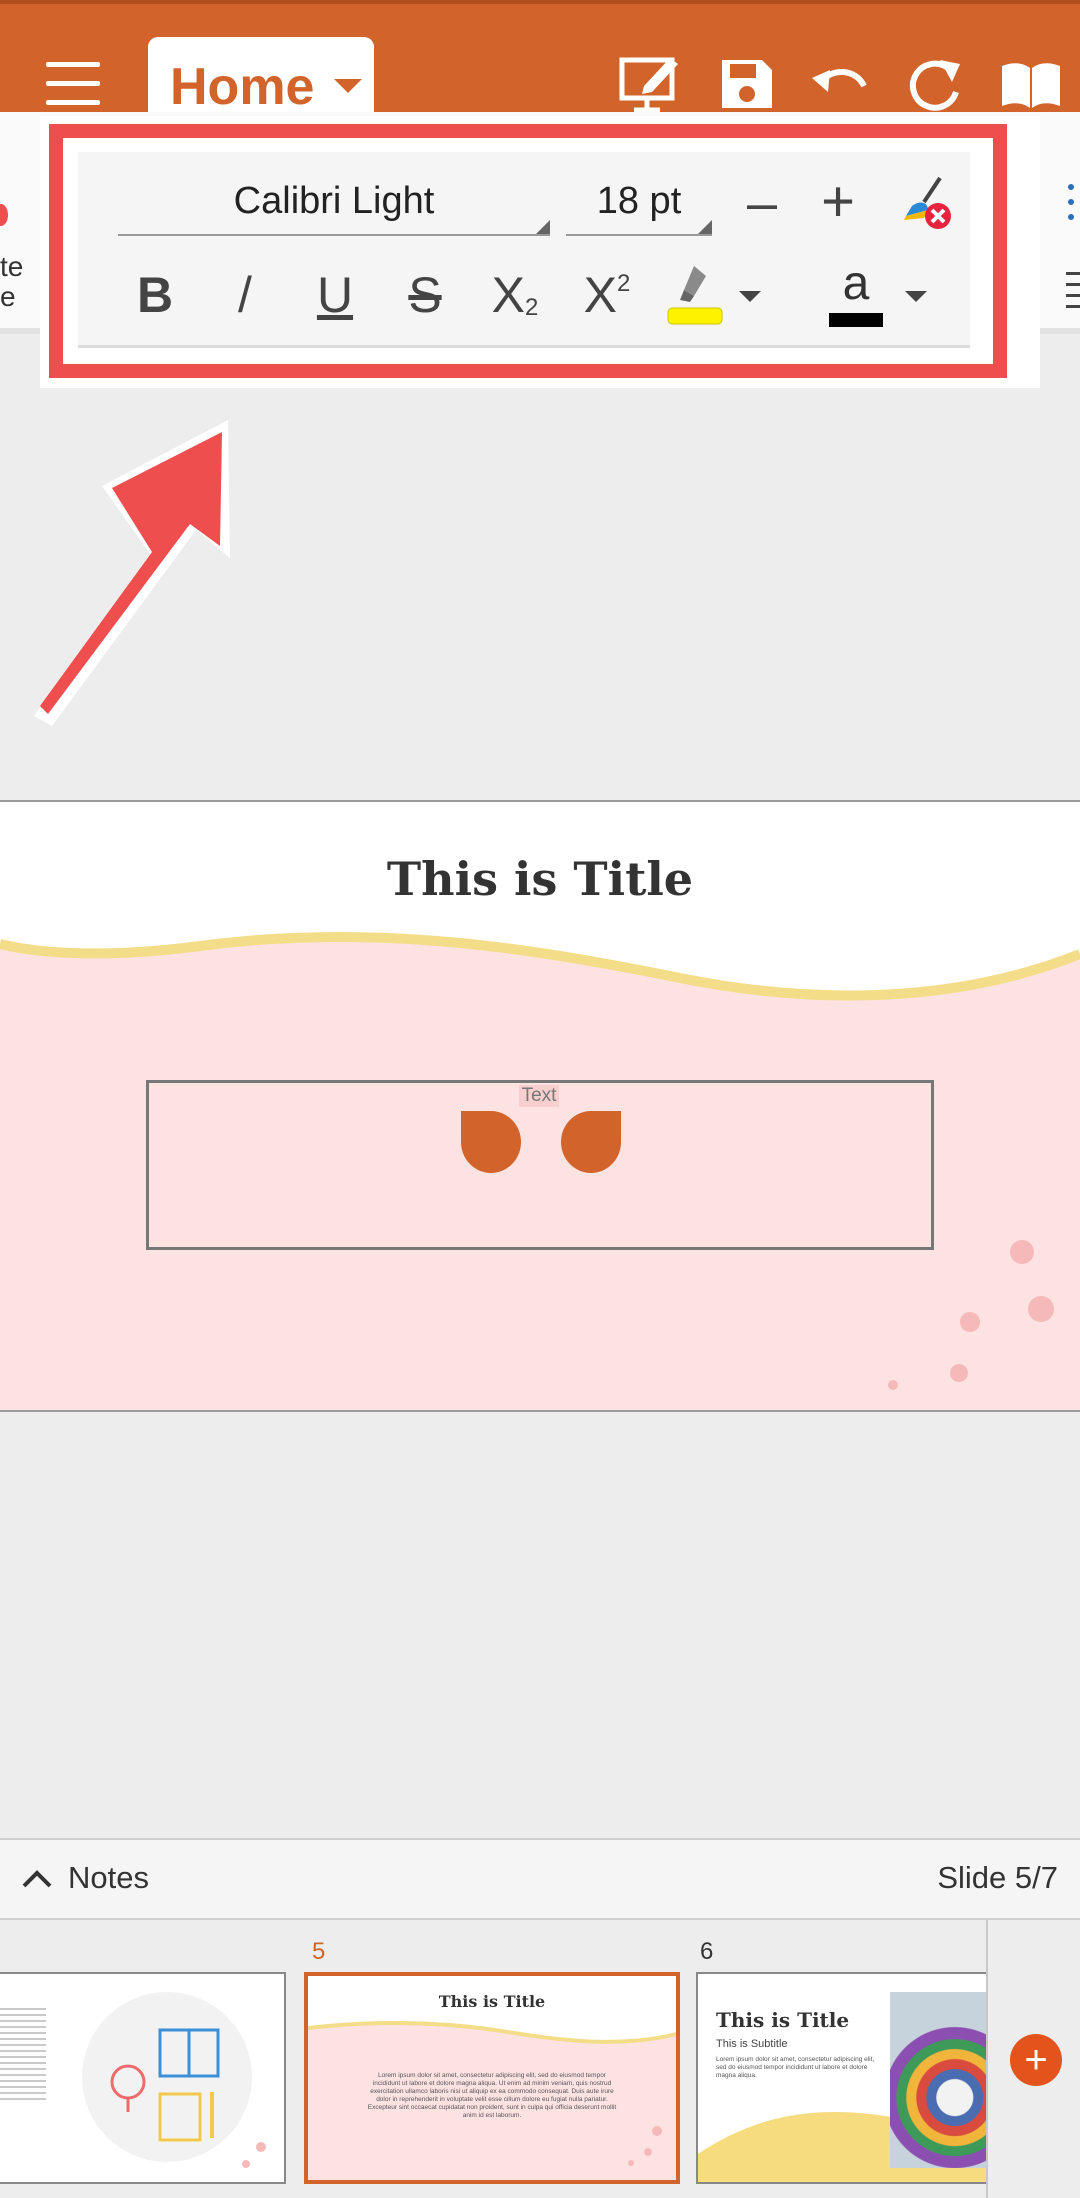 Image resolution: width=1080 pixels, height=2198 pixels. I want to click on selection-end-handle, so click(591, 1142).